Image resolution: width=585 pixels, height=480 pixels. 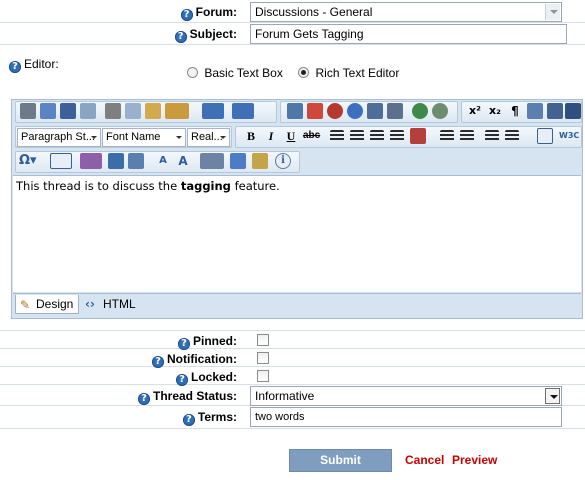 I want to click on tab-design-label: Design, so click(x=55, y=304).